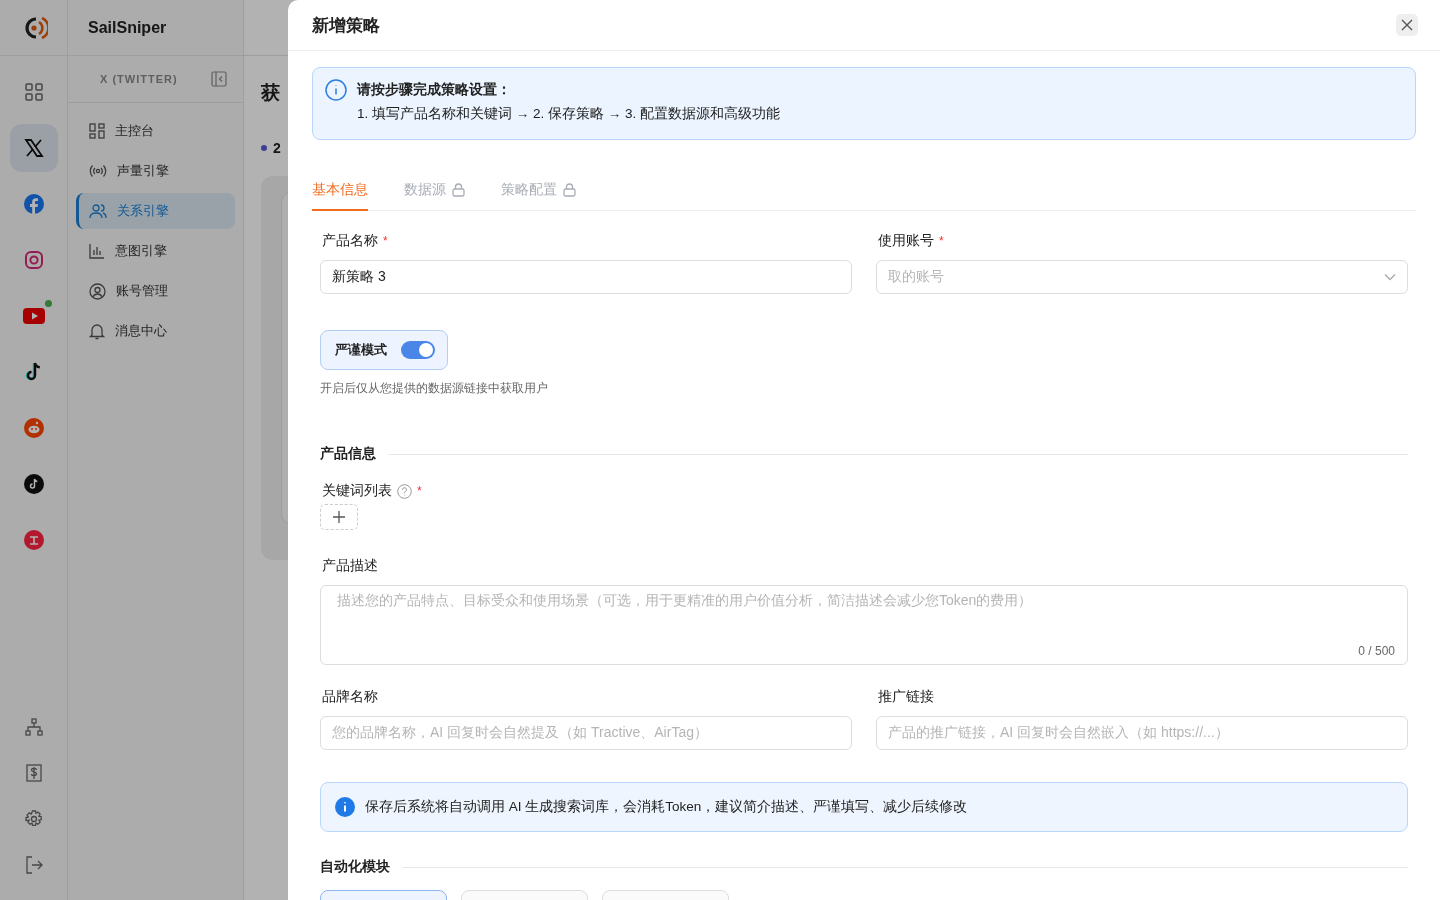  I want to click on close-button, so click(1407, 25).